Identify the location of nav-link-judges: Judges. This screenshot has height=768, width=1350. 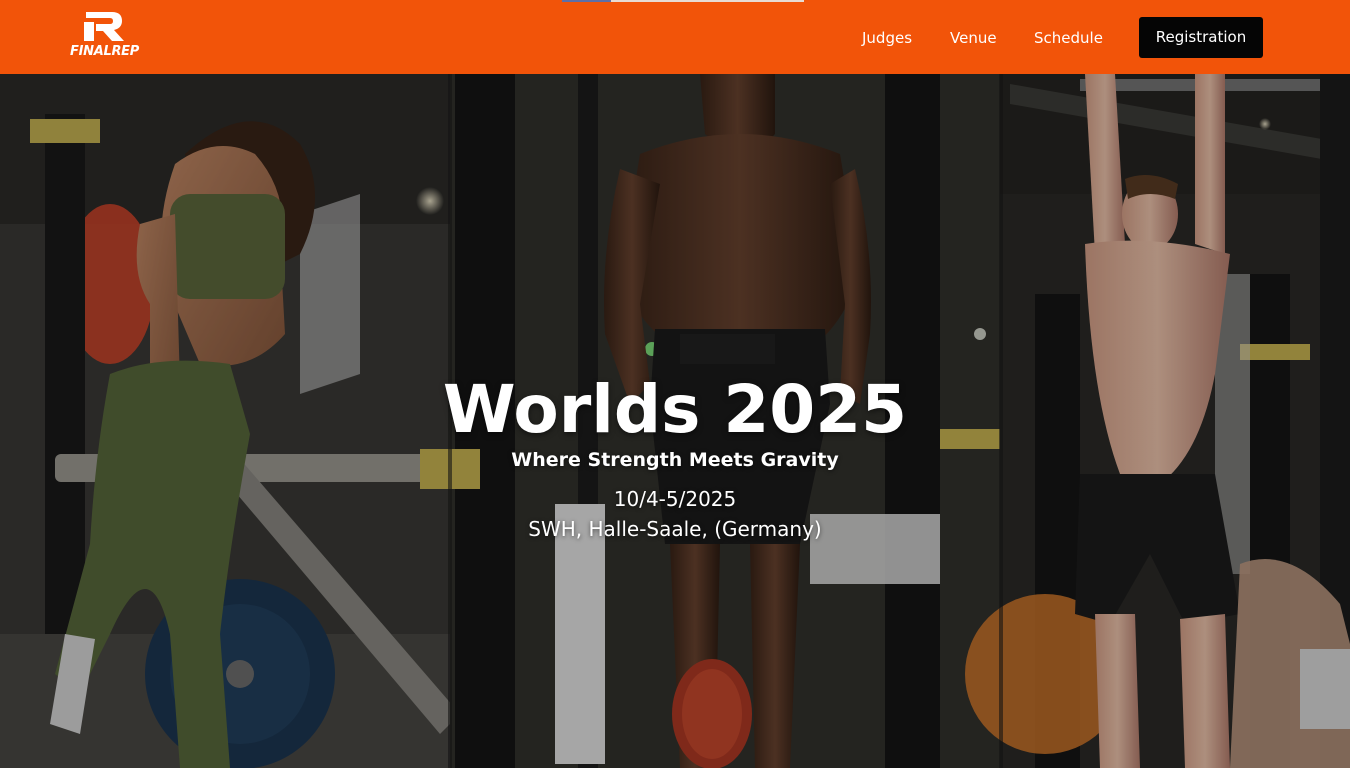
(887, 38).